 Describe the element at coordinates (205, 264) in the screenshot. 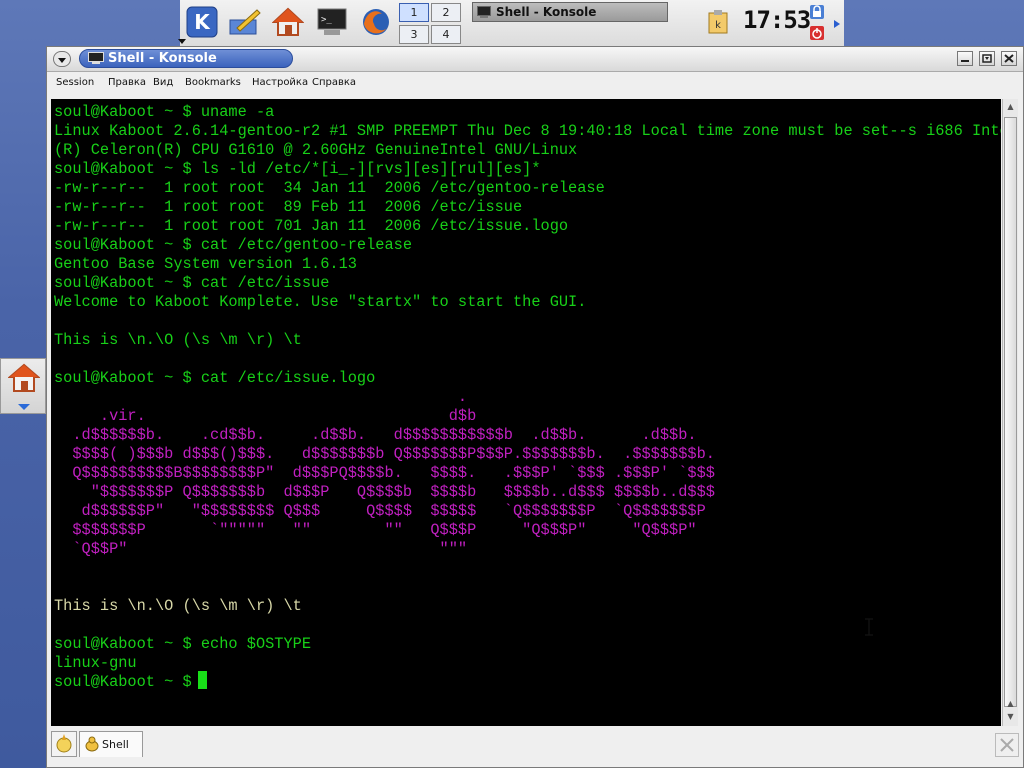

I see `terminal-line: Gentoo Base System version 1.6.13` at that location.